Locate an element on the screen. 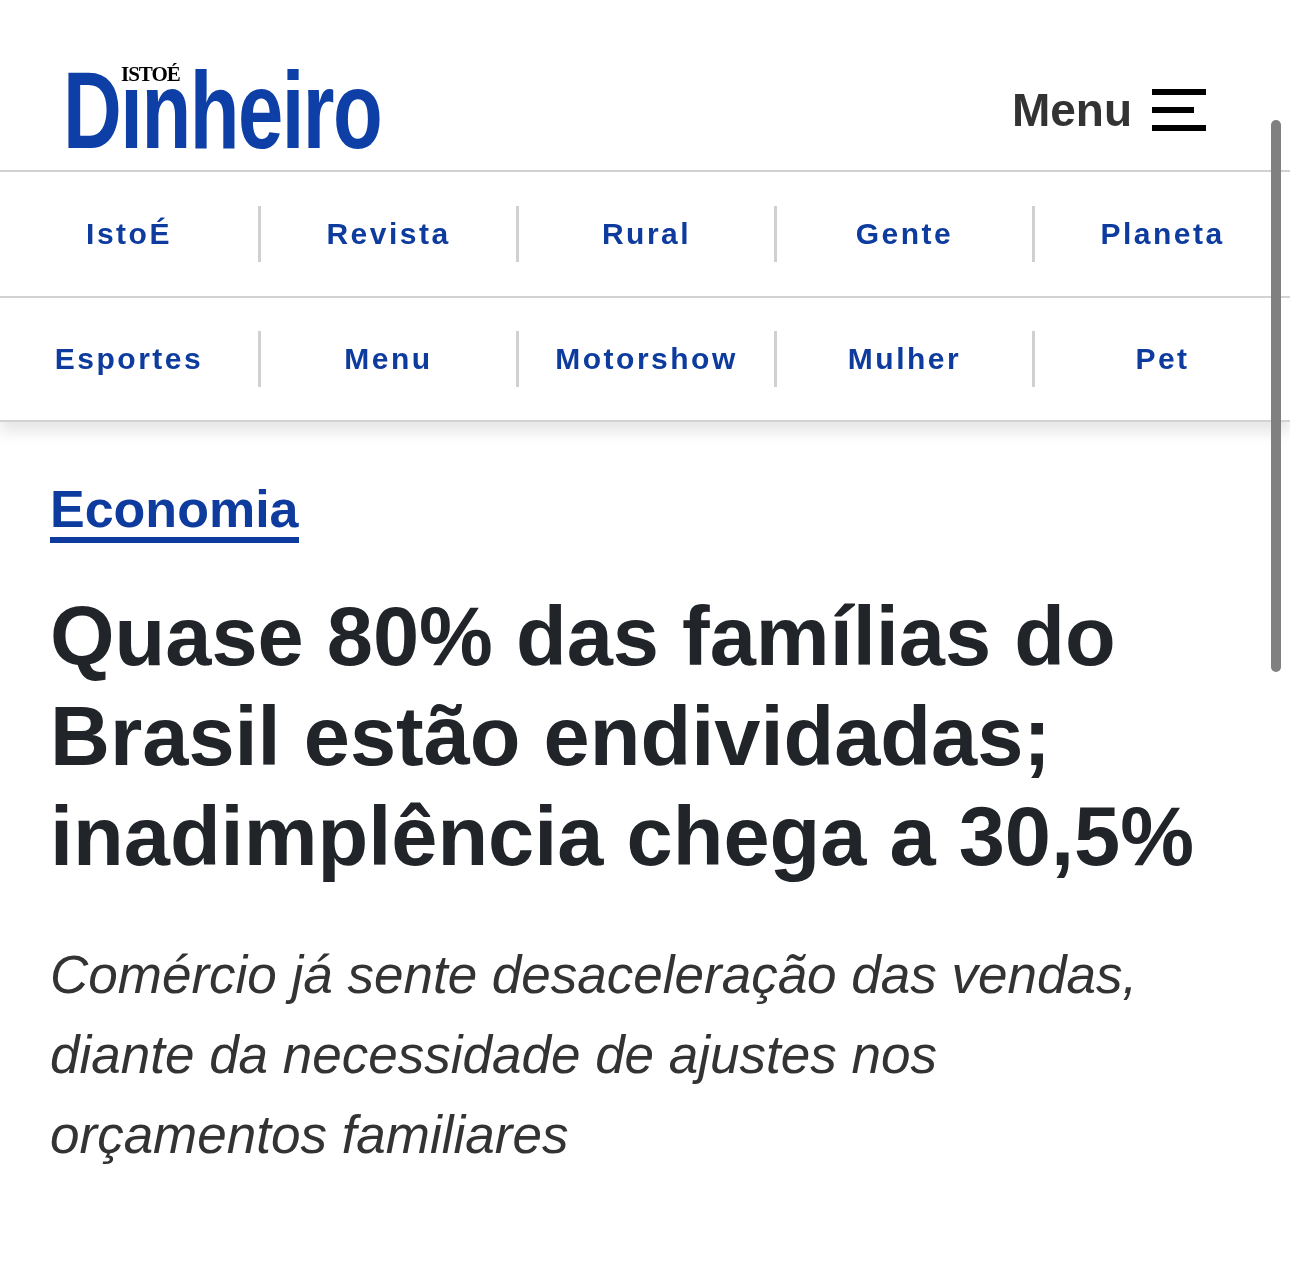 The width and height of the screenshot is (1290, 1262). nav-link: Motorshow is located at coordinates (646, 359).